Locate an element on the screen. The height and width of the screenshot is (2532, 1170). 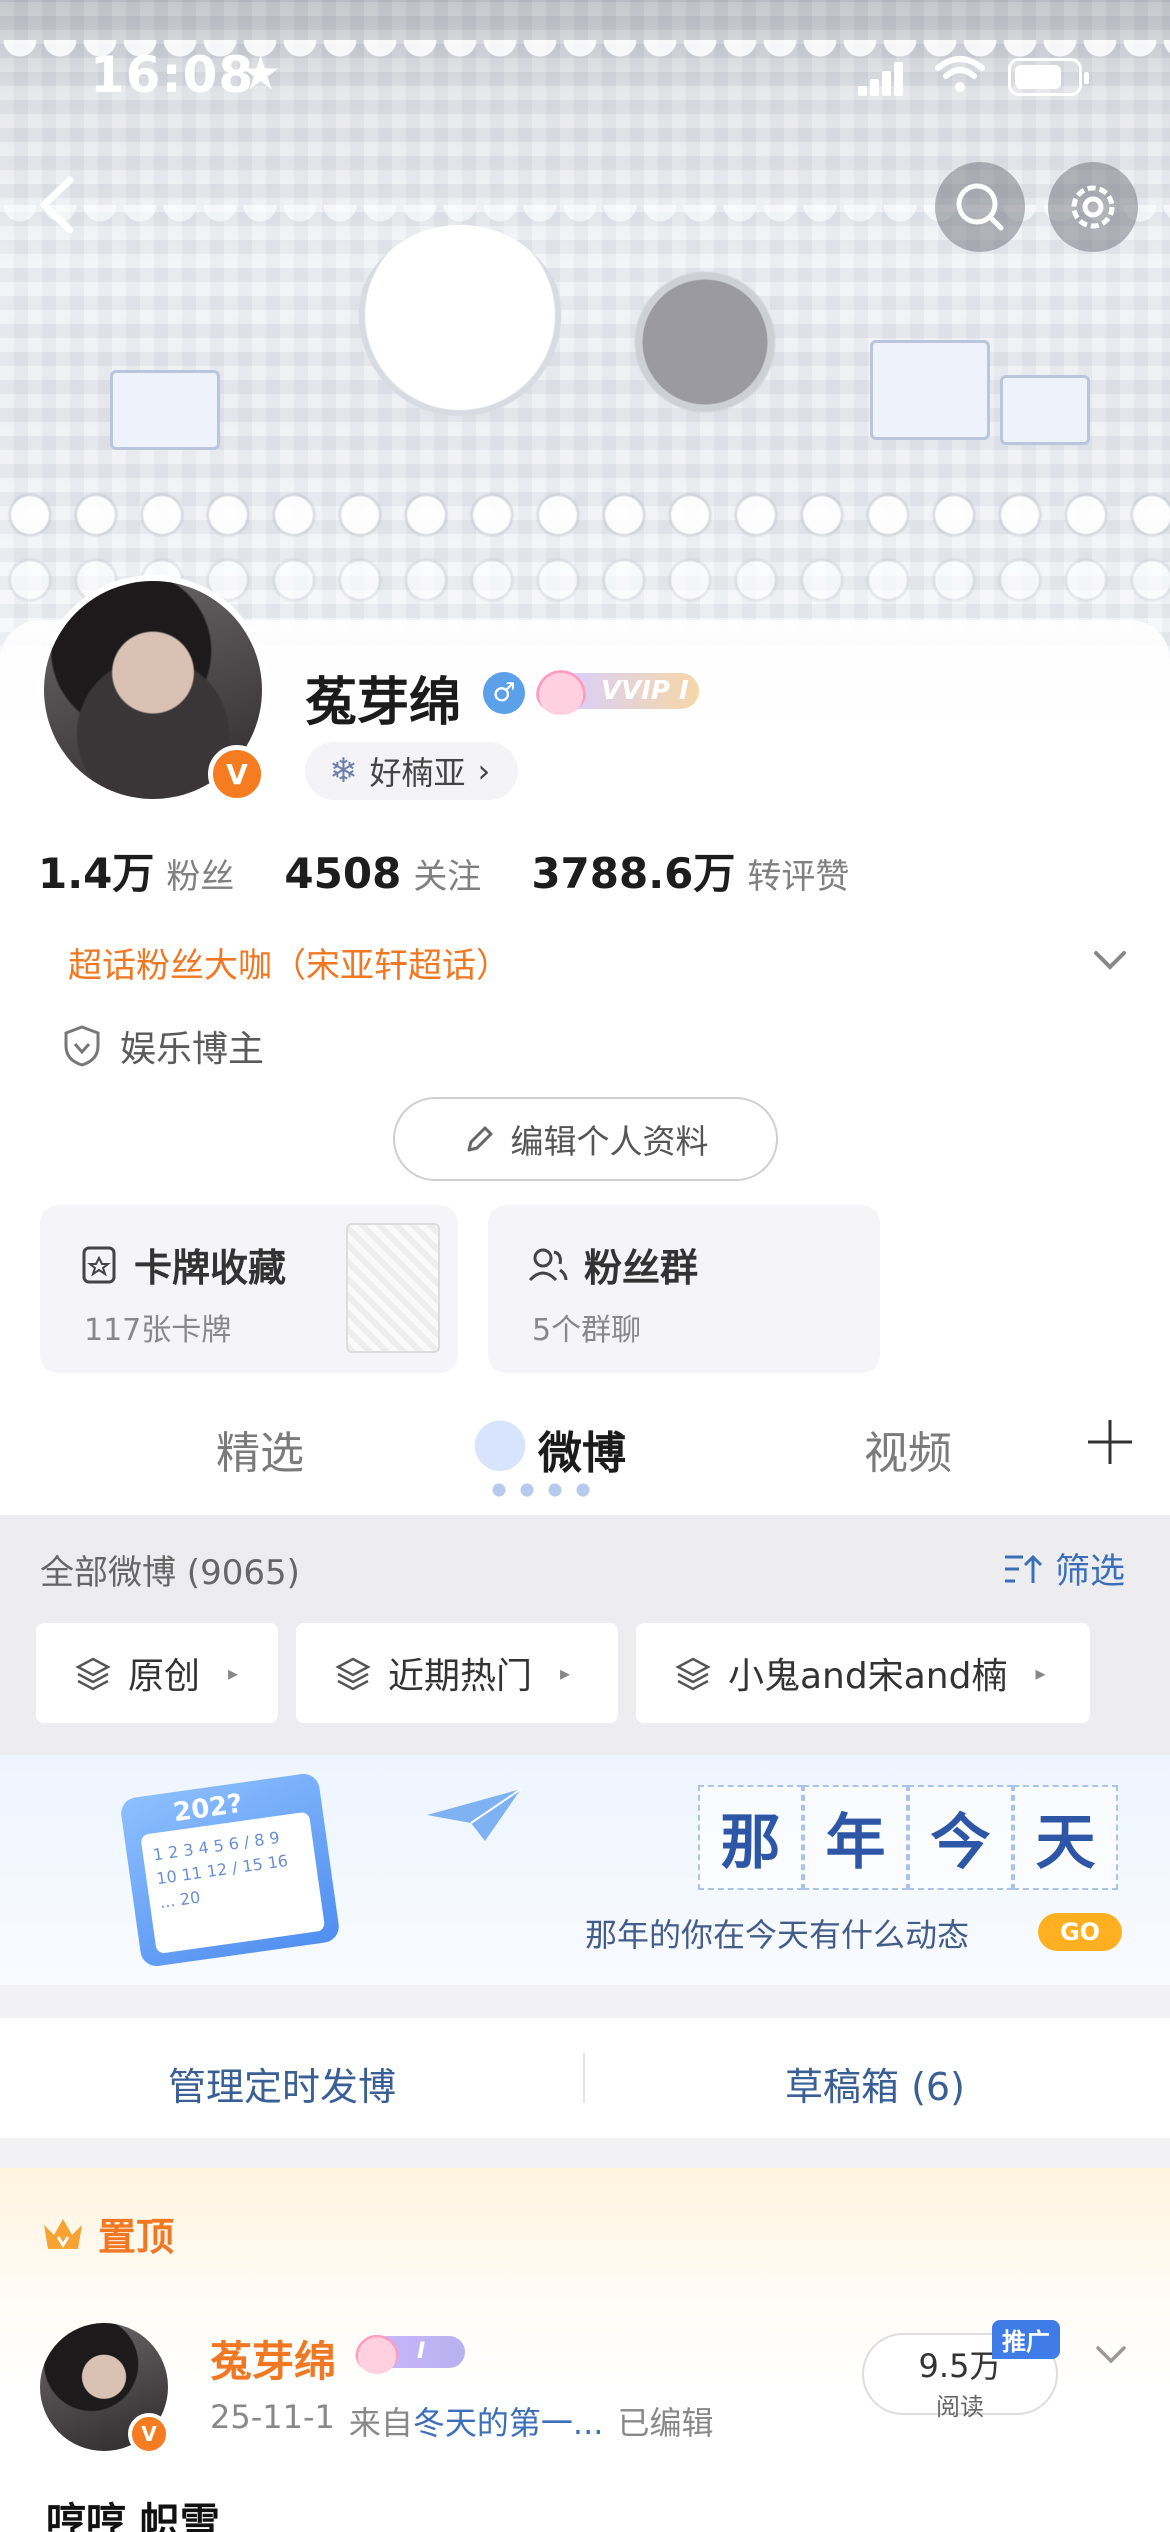
heart-border-decoration is located at coordinates (585, 515).